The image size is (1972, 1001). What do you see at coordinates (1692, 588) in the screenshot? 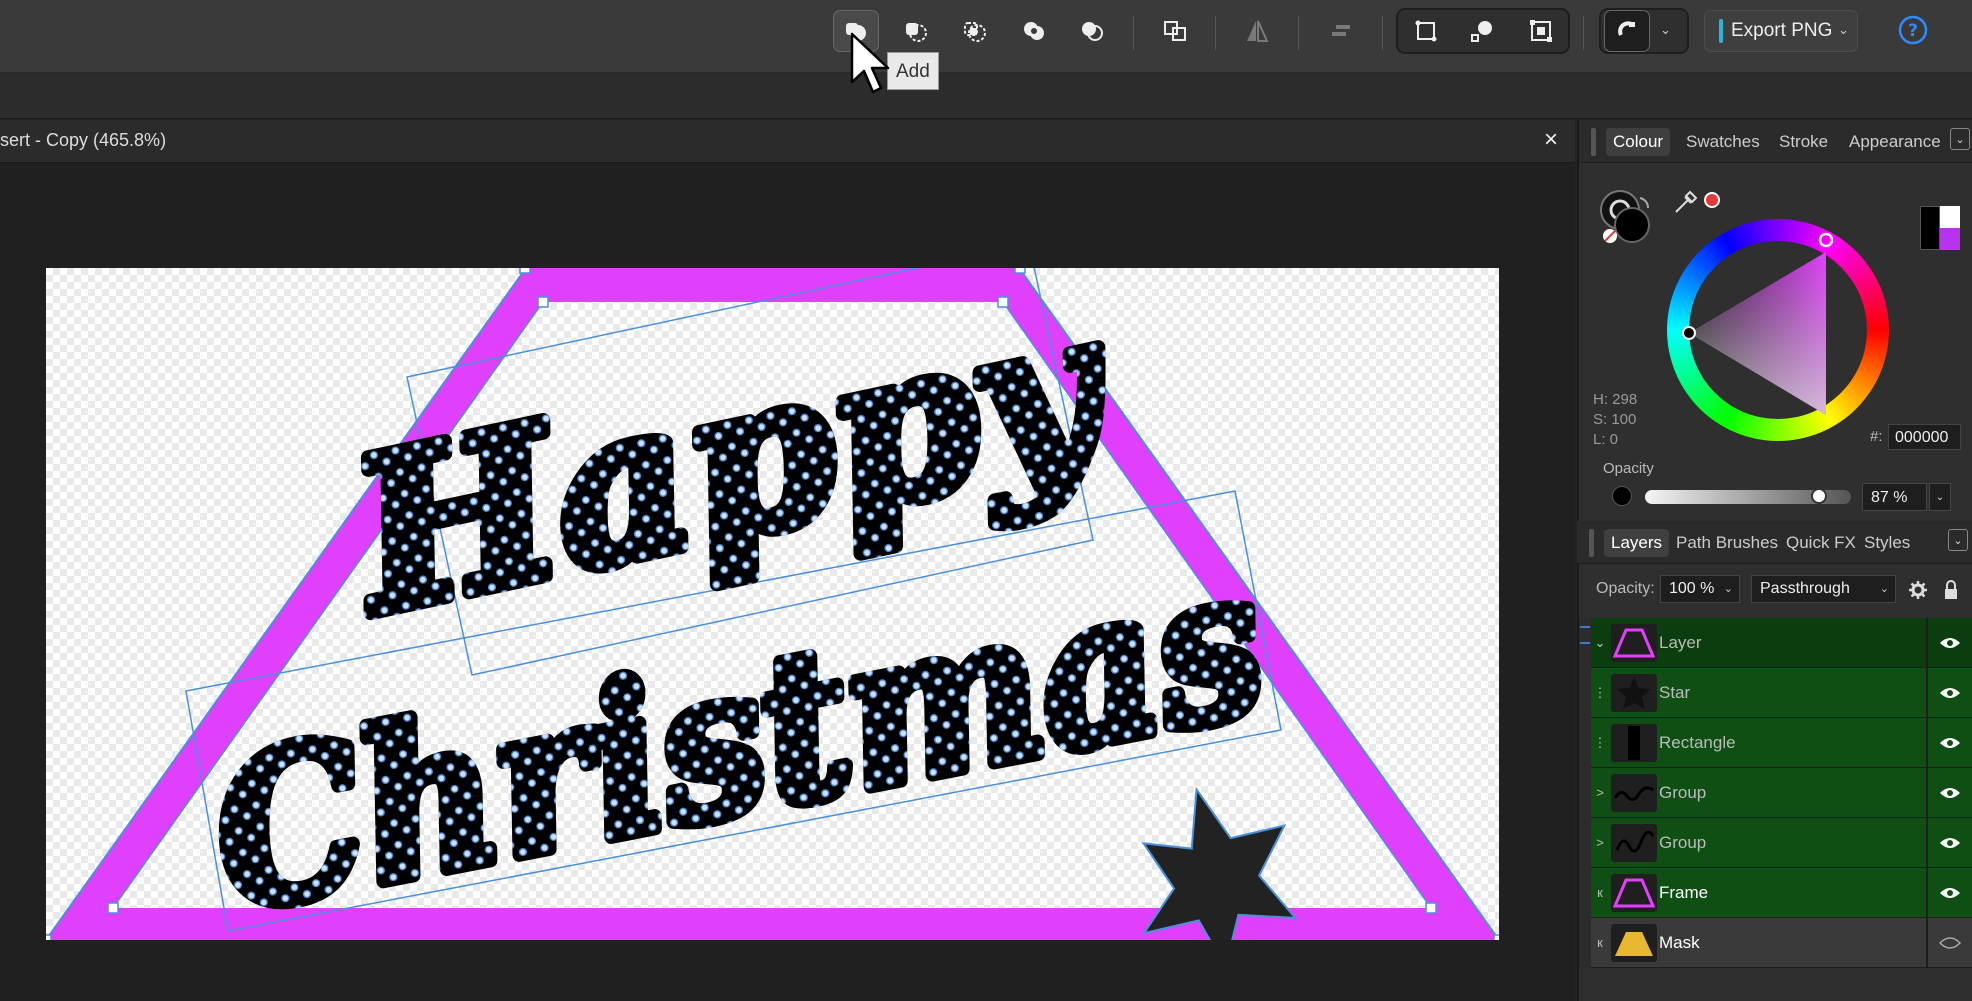
I see `layer-opacity-value: 100 %` at bounding box center [1692, 588].